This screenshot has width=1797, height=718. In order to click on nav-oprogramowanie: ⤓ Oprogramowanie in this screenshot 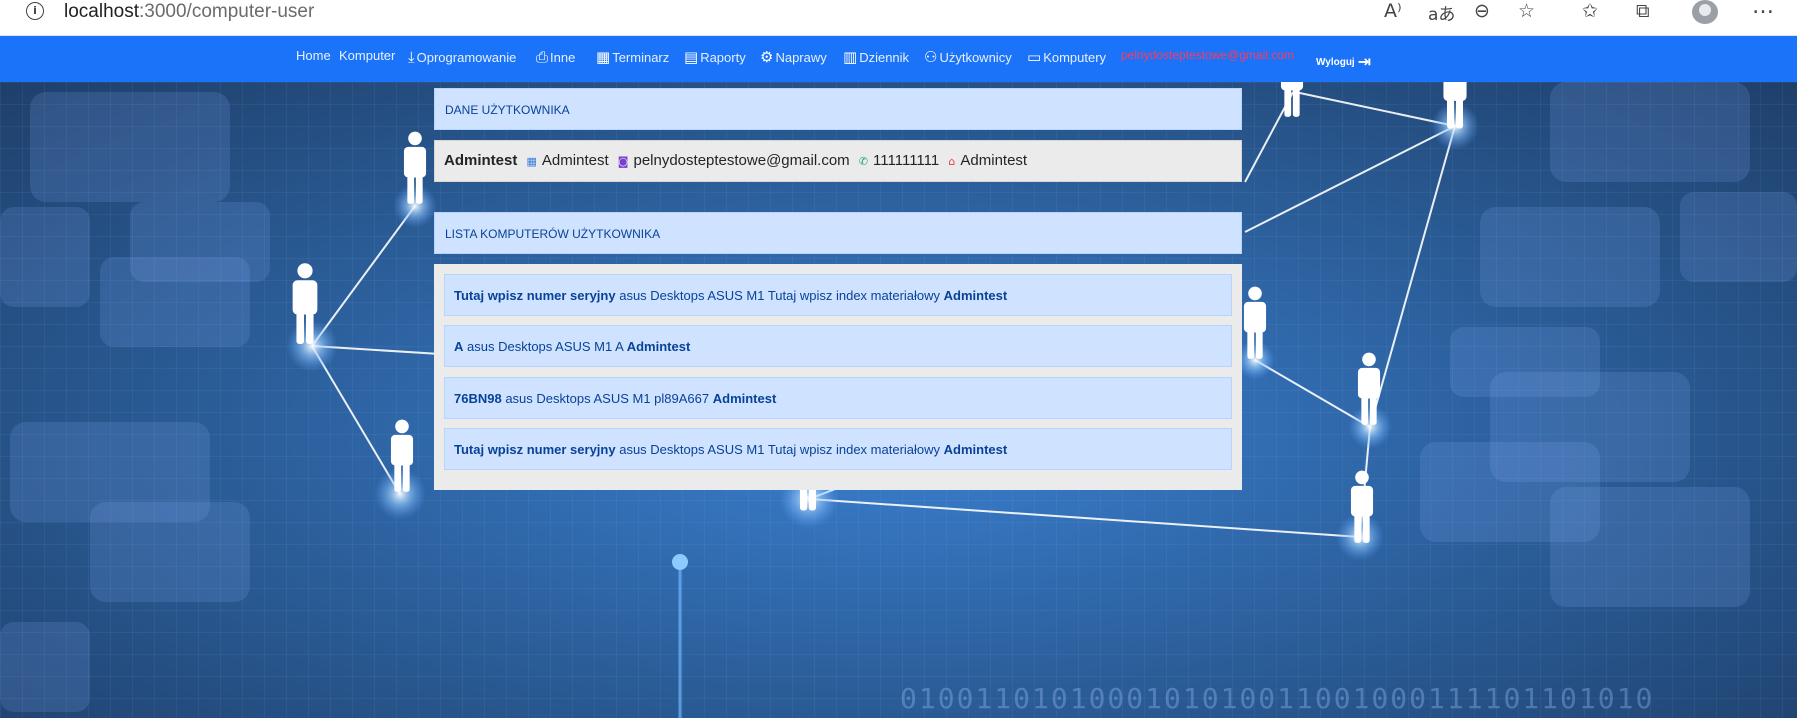, I will do `click(462, 57)`.